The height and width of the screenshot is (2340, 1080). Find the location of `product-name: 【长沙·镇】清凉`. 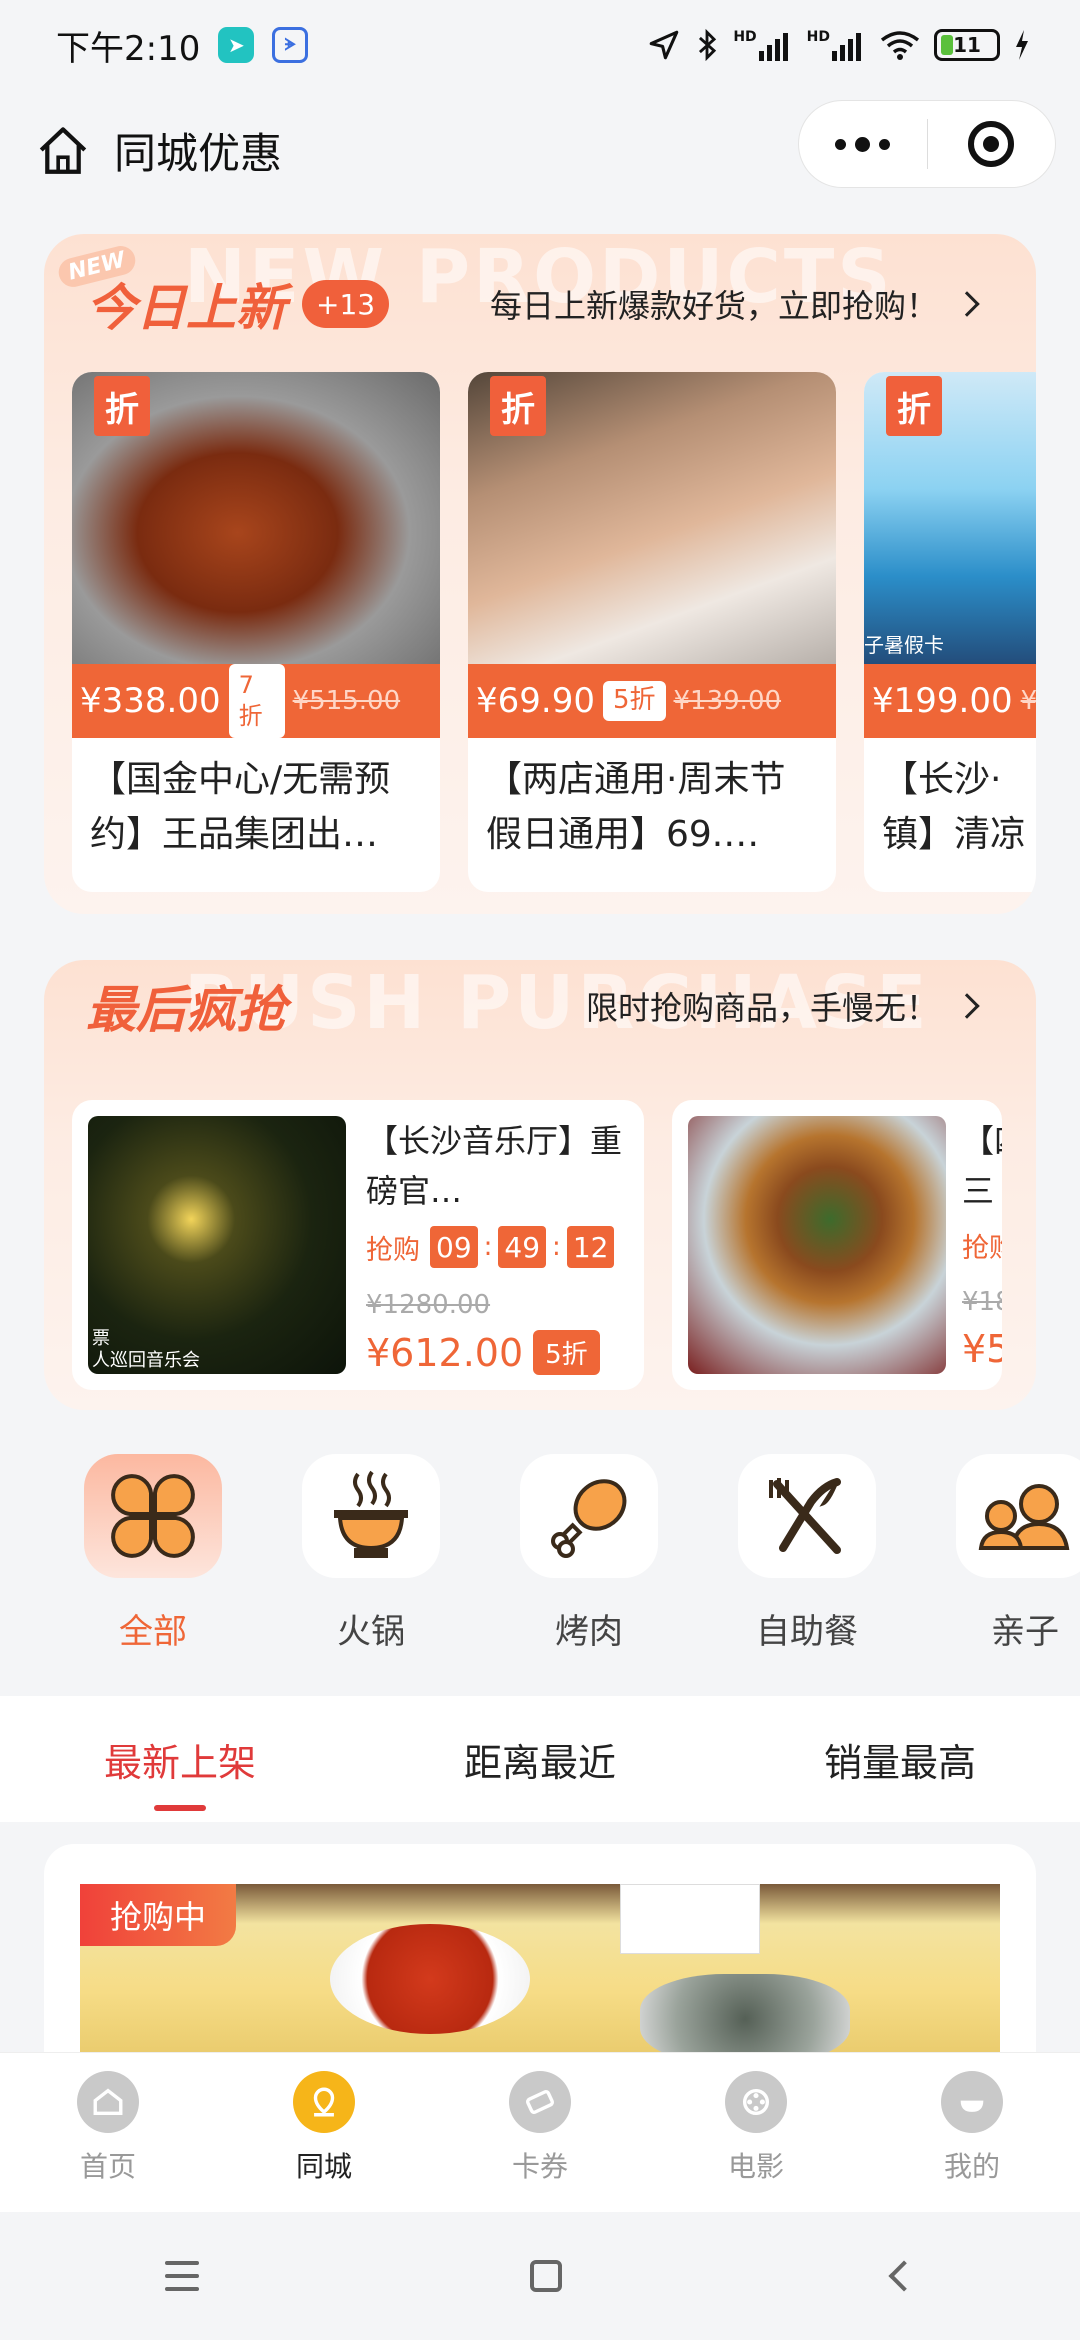

product-name: 【长沙·镇】清凉 is located at coordinates (954, 807).